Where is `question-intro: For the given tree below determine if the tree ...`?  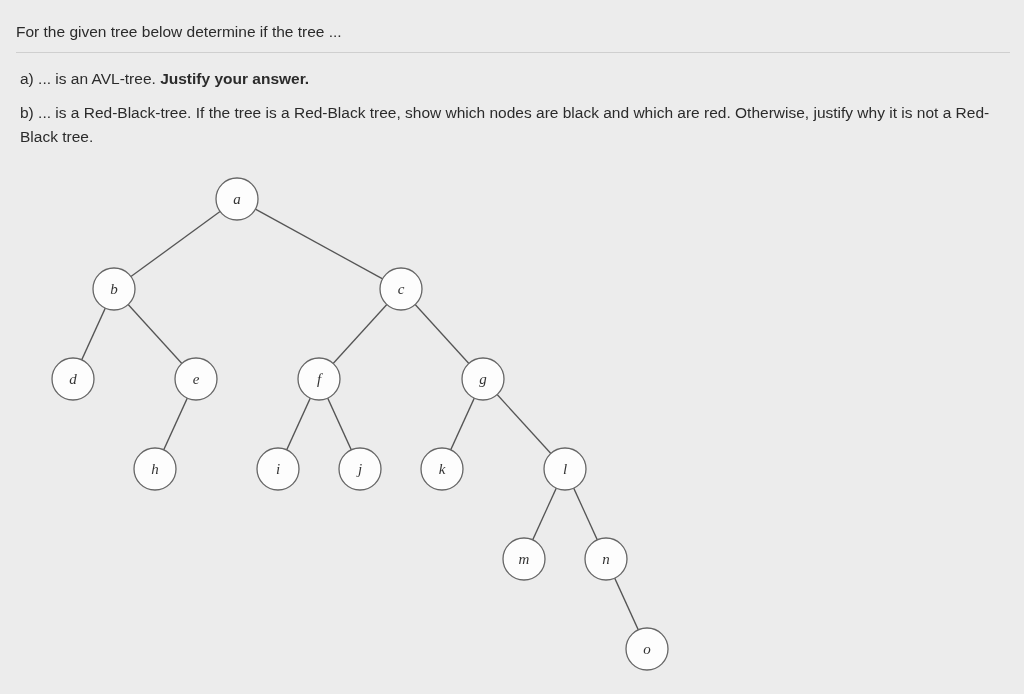 question-intro: For the given tree below determine if the tree ... is located at coordinates (179, 32).